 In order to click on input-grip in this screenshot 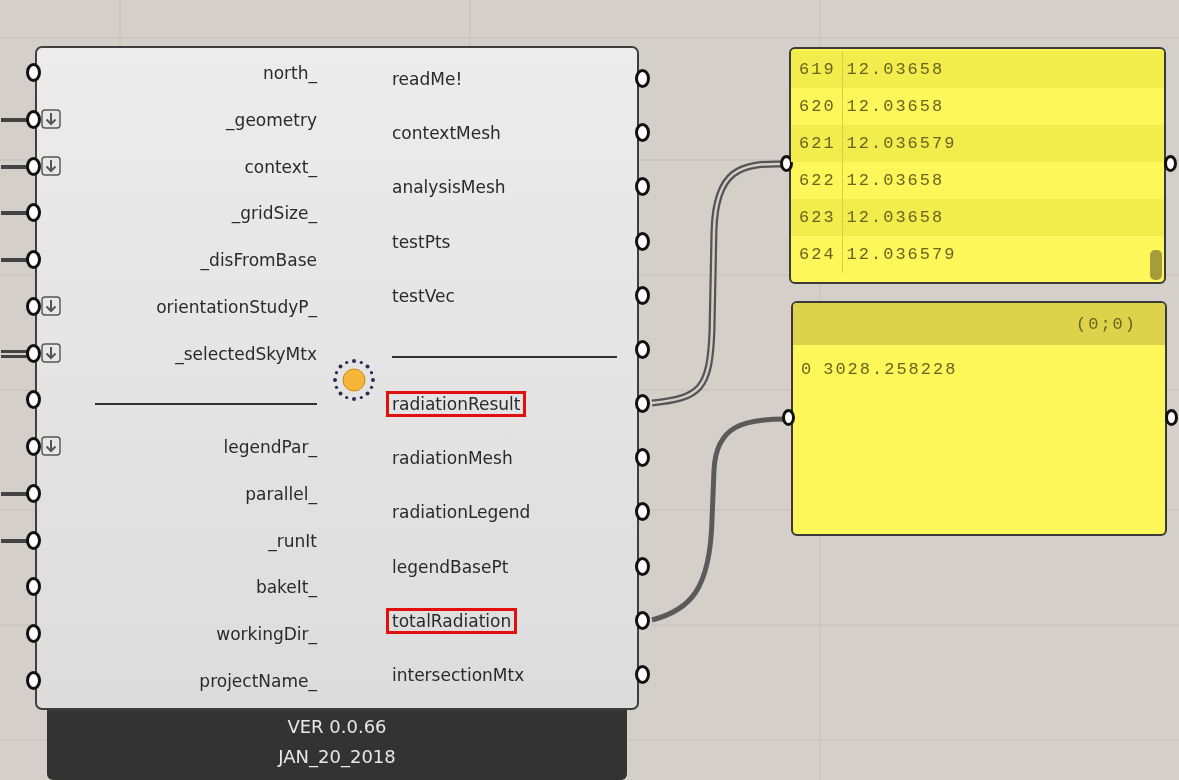, I will do `click(33, 260)`.